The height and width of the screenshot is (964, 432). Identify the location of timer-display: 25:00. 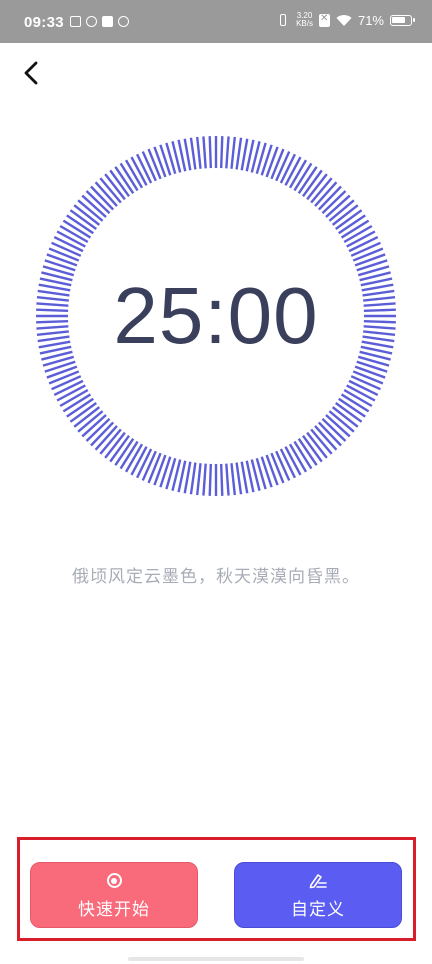
(216, 315).